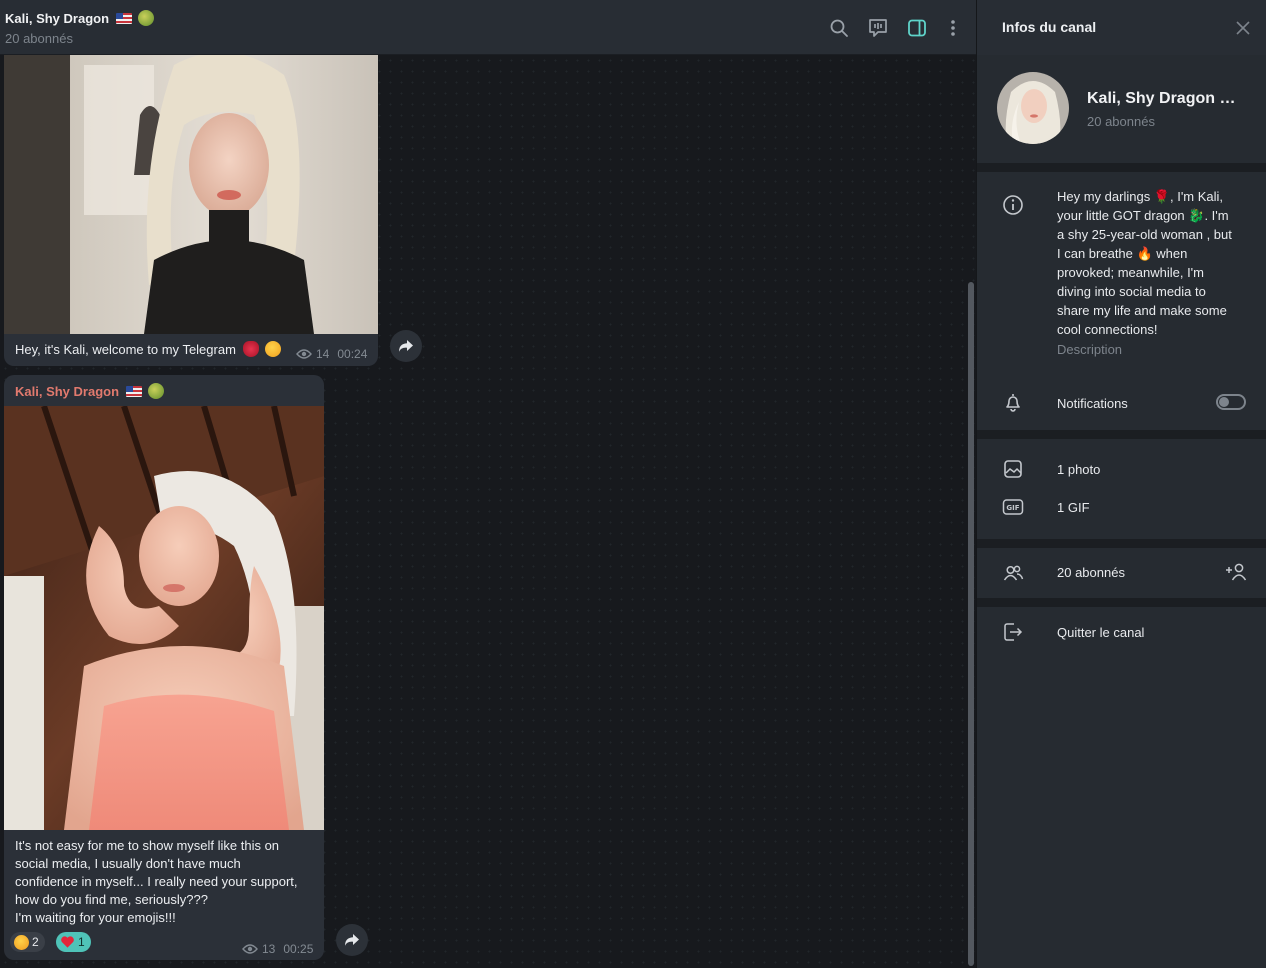  What do you see at coordinates (39, 38) in the screenshot?
I see `chat-subscriber-count: 20 abonnés` at bounding box center [39, 38].